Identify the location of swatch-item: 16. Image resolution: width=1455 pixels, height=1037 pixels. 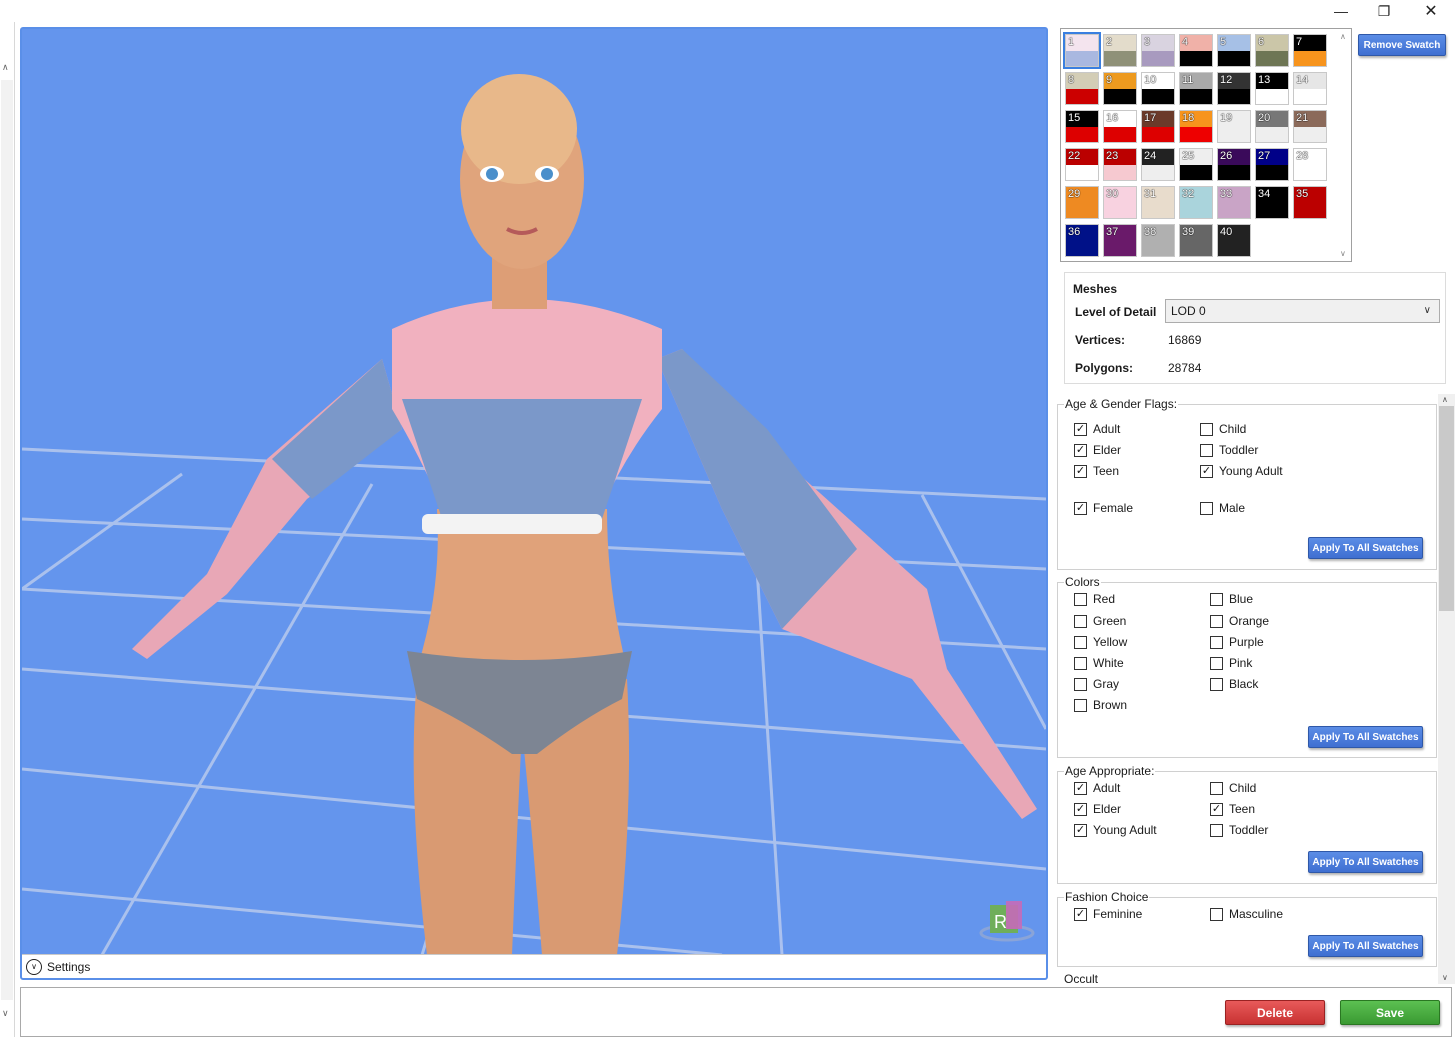
(1120, 126).